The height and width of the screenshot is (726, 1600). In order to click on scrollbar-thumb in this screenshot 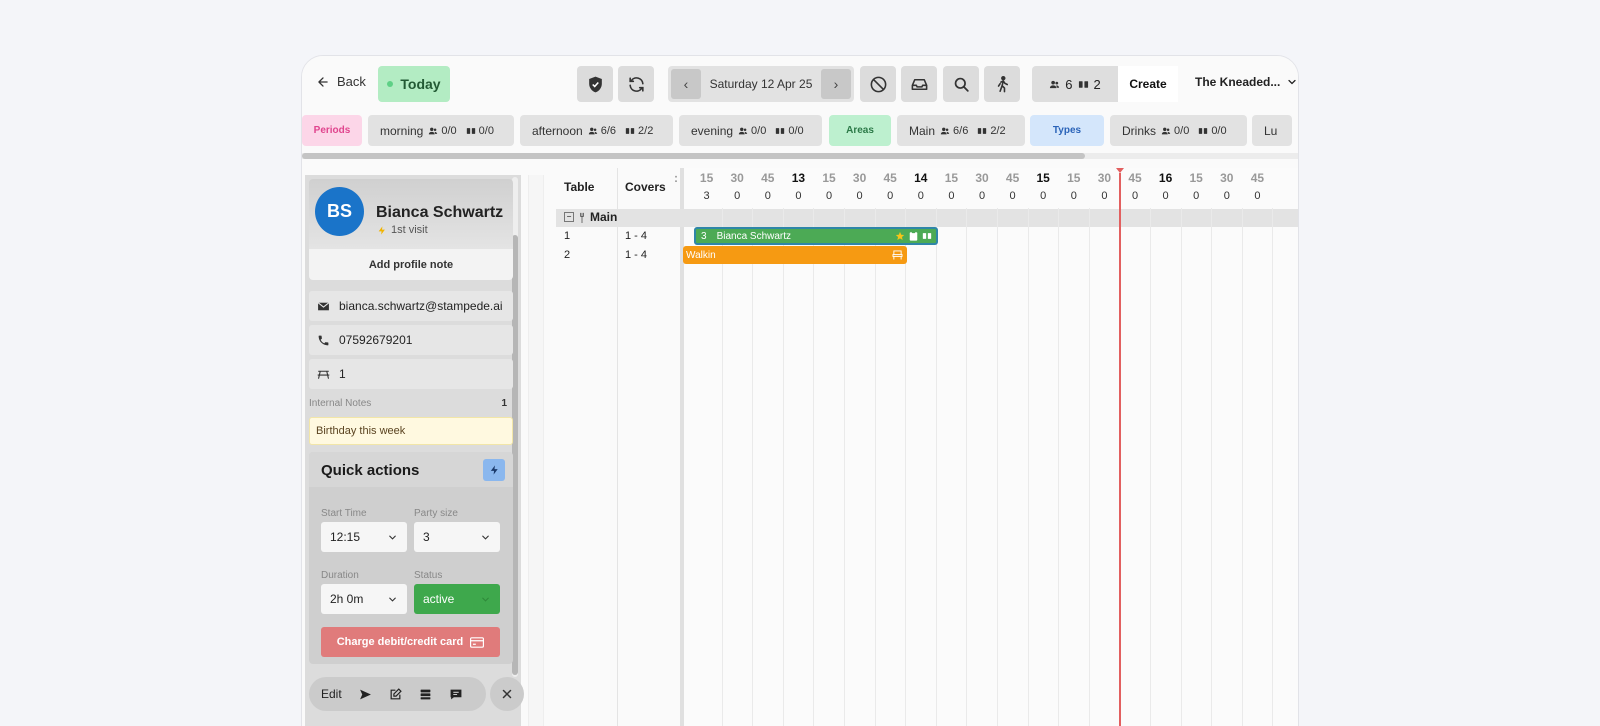, I will do `click(693, 156)`.